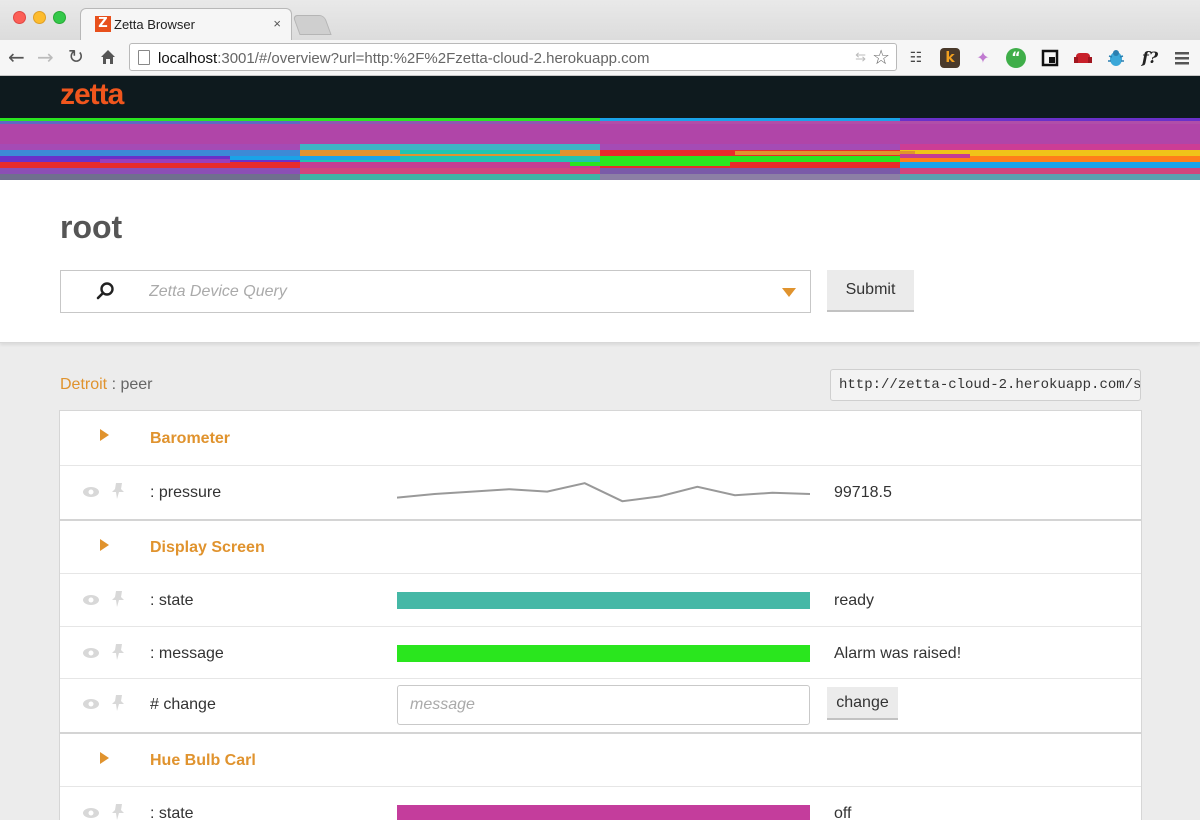 The width and height of the screenshot is (1200, 820). Describe the element at coordinates (183, 704) in the screenshot. I see `transition-label: # change` at that location.